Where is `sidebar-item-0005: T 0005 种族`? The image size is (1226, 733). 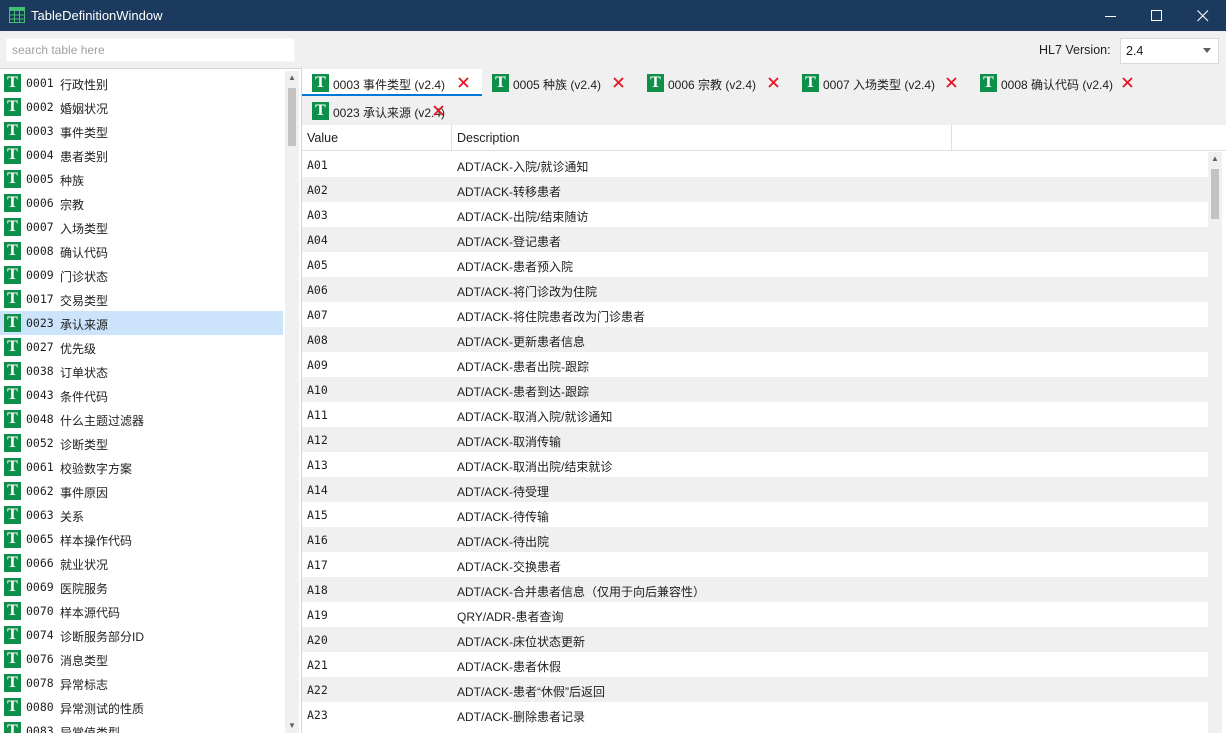 sidebar-item-0005: T 0005 种族 is located at coordinates (141, 179).